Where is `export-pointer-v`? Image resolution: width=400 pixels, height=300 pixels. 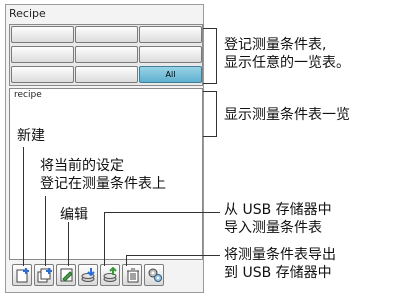
export-pointer-v is located at coordinates (126, 260).